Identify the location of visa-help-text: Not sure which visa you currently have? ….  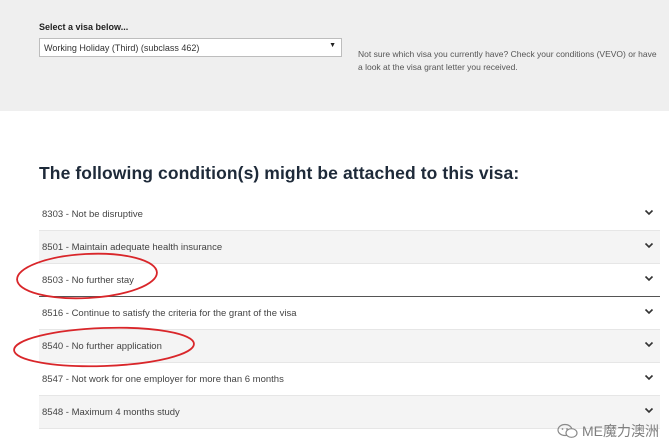
(507, 60).